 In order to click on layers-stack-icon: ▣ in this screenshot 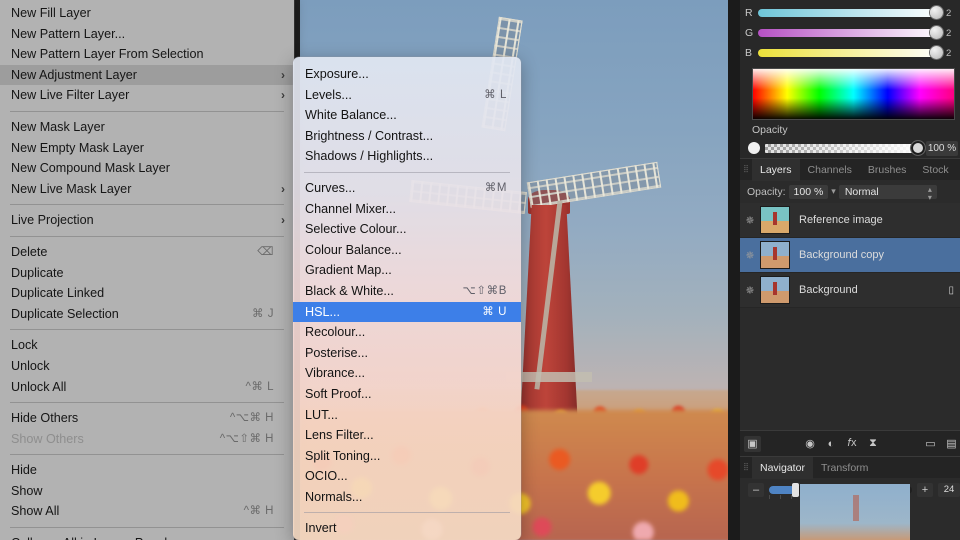, I will do `click(752, 443)`.